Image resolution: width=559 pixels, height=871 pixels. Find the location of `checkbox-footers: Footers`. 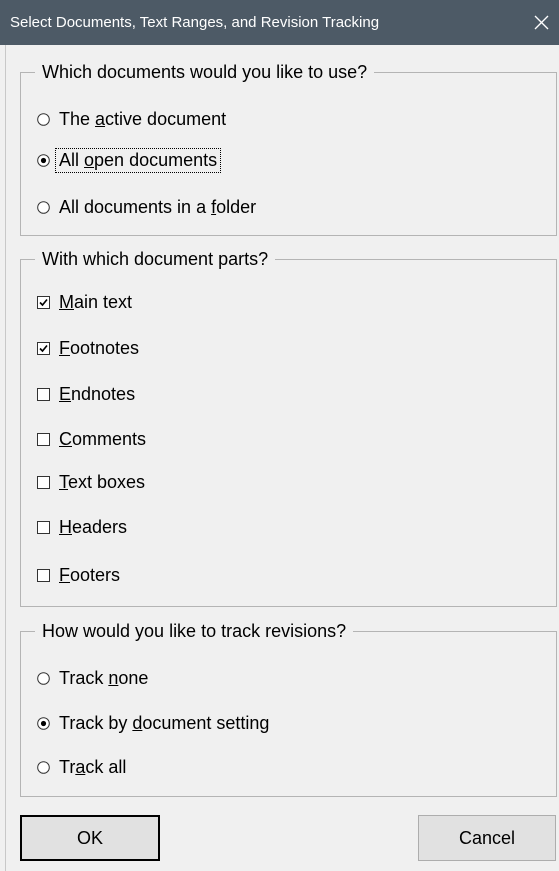

checkbox-footers: Footers is located at coordinates (78, 575).